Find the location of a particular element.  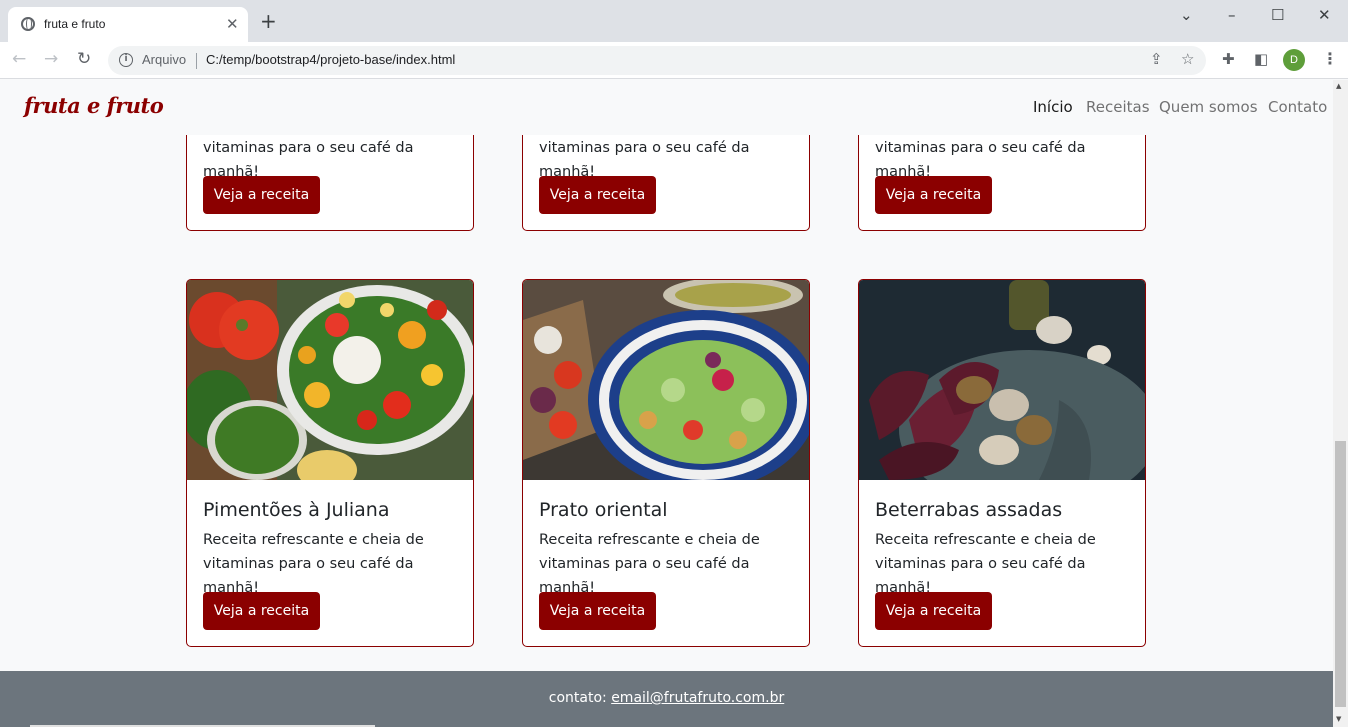

scheme-label: Arquivo is located at coordinates (164, 59).